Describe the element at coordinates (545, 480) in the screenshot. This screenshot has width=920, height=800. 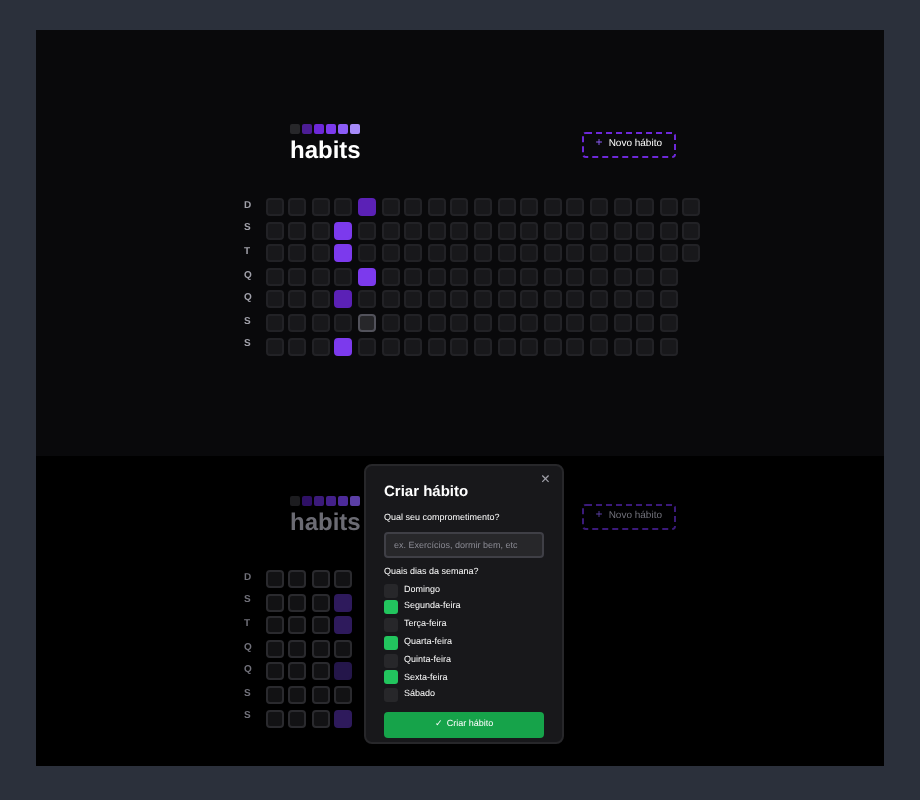
I see `close-button: ×` at that location.